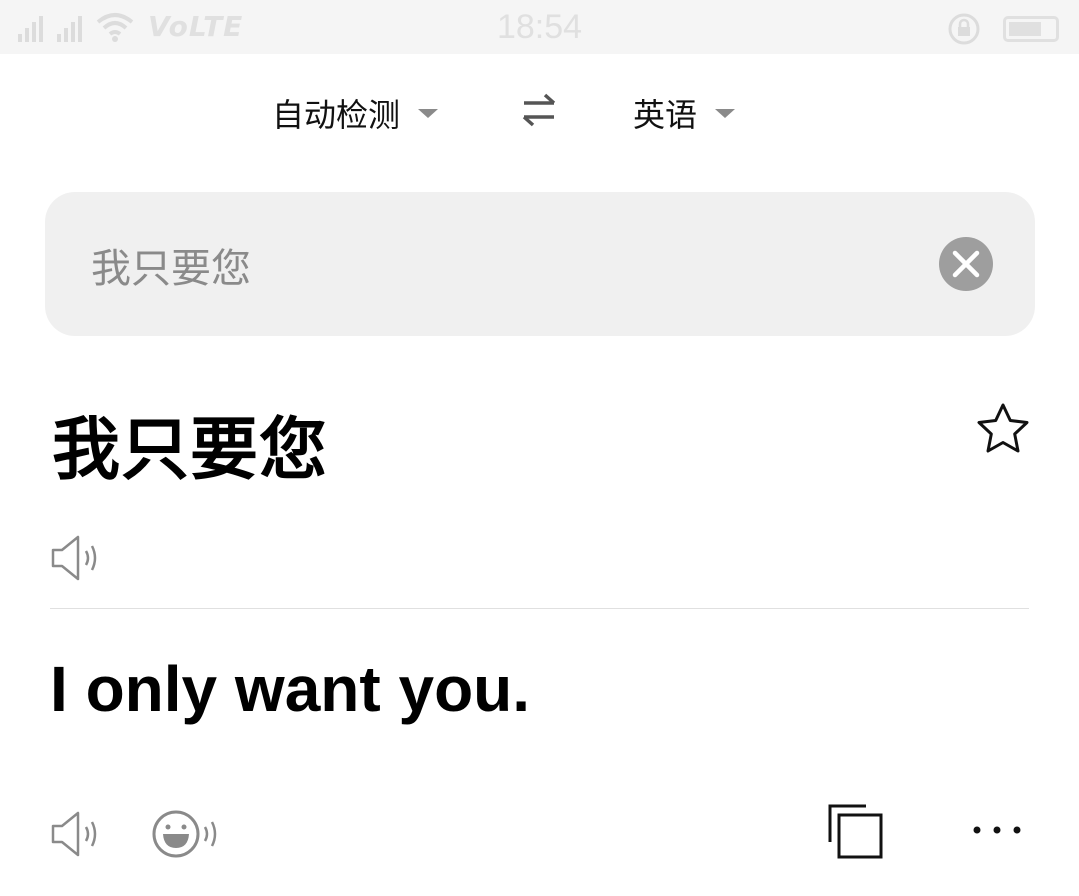  I want to click on lock-rotation-icon, so click(964, 29).